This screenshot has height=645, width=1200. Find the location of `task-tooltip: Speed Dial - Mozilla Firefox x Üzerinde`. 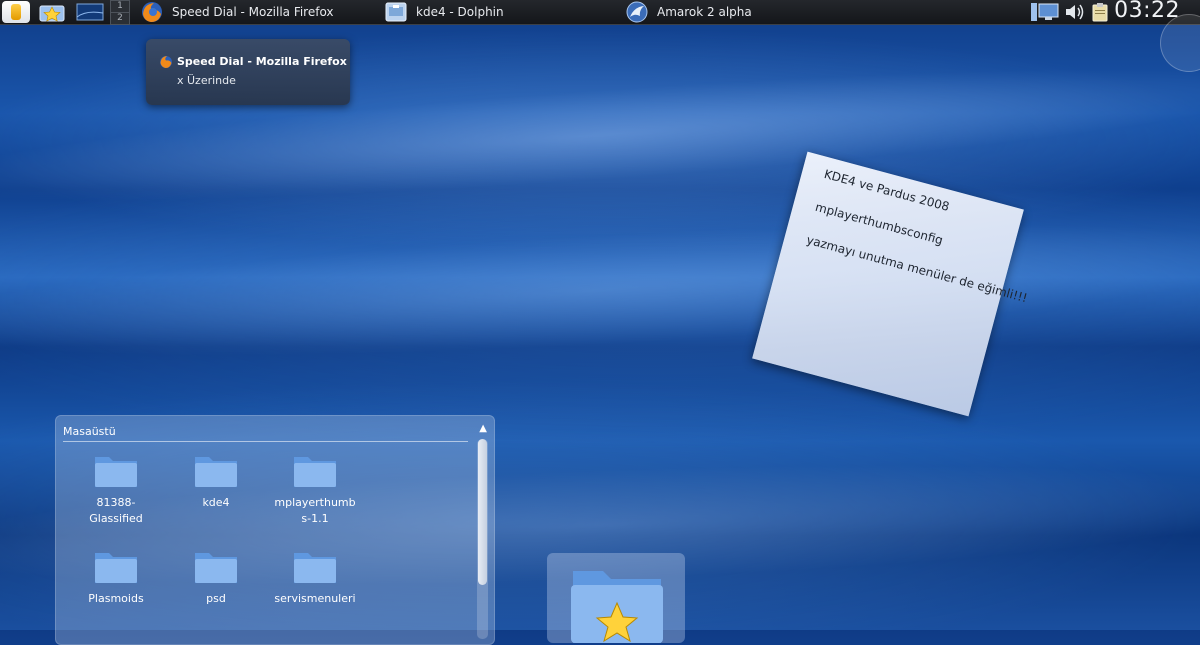

task-tooltip: Speed Dial - Mozilla Firefox x Üzerinde is located at coordinates (248, 72).